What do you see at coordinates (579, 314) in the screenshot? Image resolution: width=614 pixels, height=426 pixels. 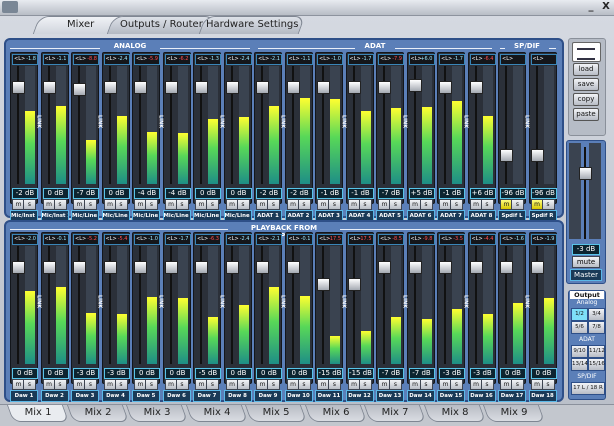 I see `output-pair-button: 1/2` at bounding box center [579, 314].